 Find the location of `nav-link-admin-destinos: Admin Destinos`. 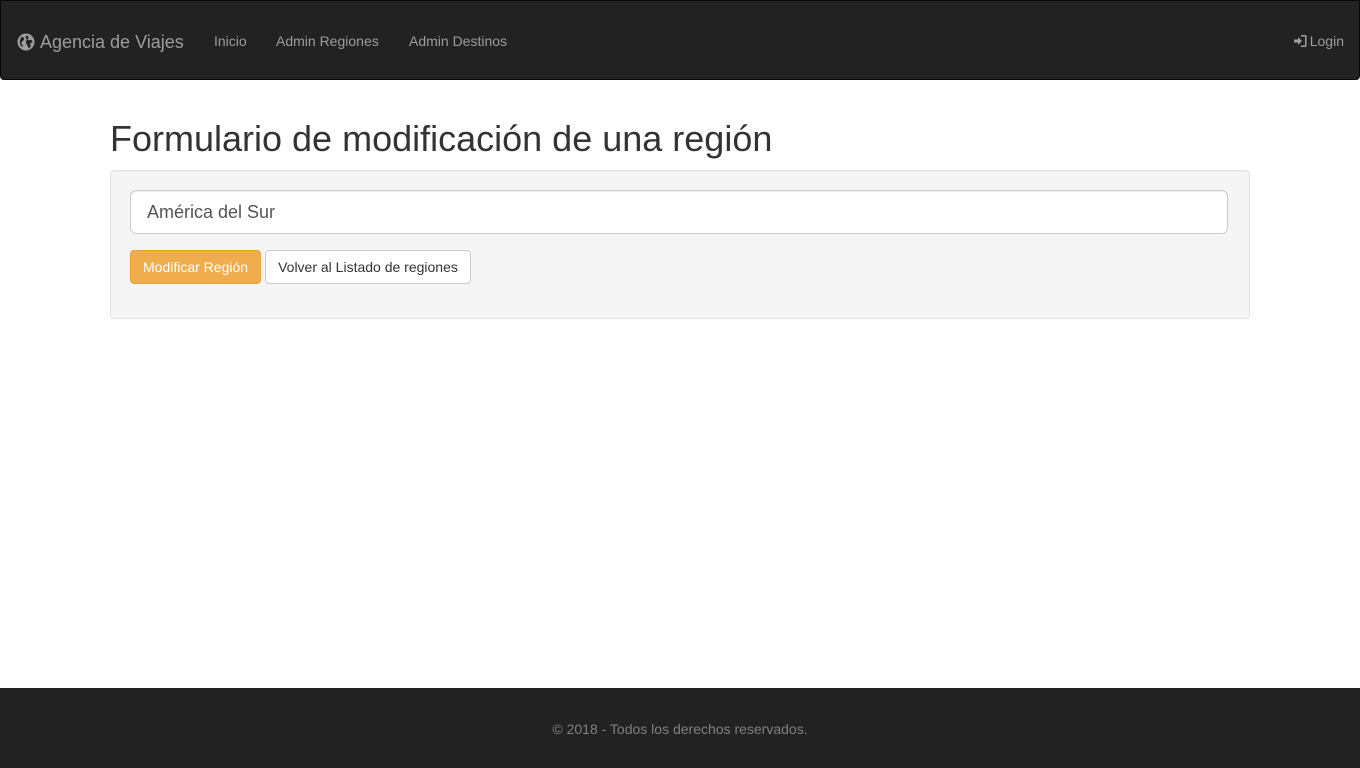

nav-link-admin-destinos: Admin Destinos is located at coordinates (458, 41).